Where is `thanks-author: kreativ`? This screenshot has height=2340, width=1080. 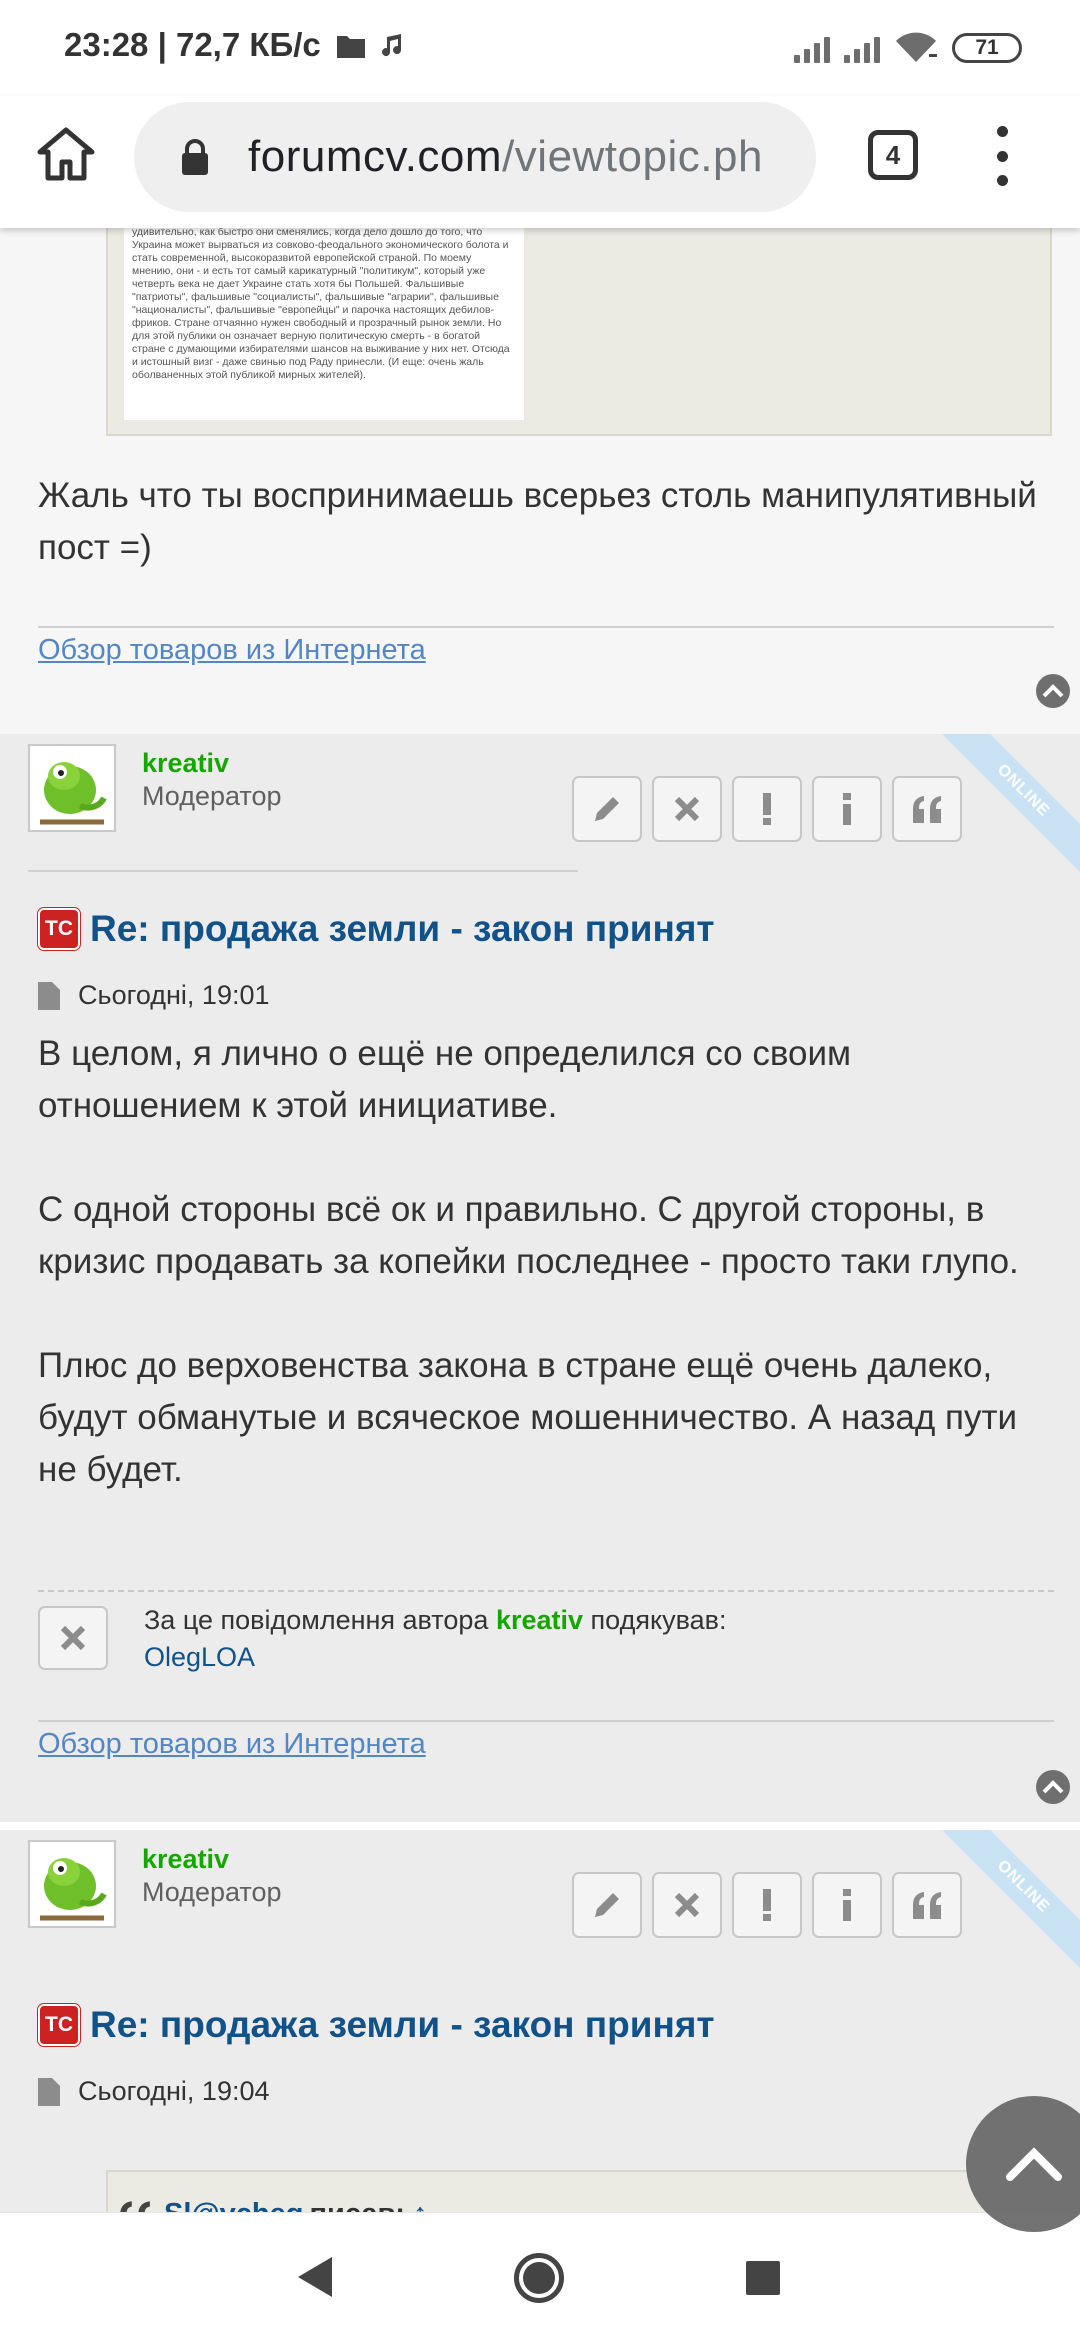 thanks-author: kreativ is located at coordinates (539, 1620).